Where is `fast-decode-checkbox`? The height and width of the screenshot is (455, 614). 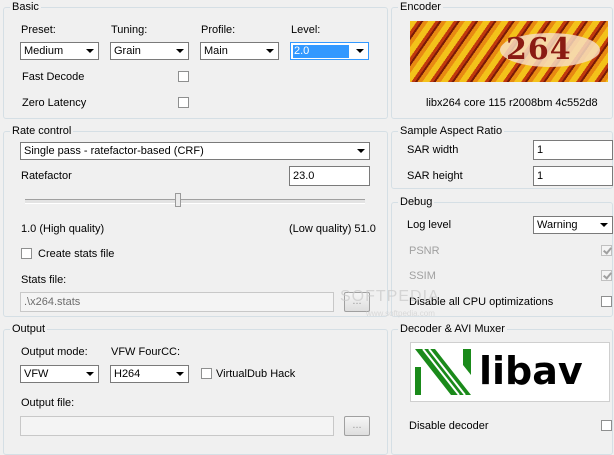 fast-decode-checkbox is located at coordinates (183, 76).